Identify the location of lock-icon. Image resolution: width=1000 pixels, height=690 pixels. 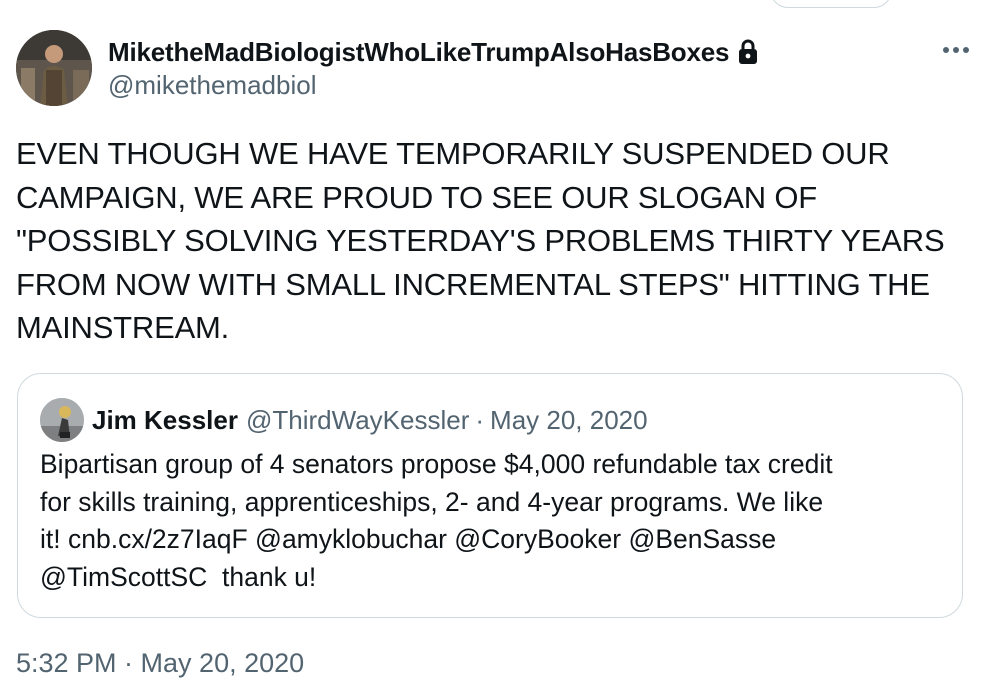
(748, 51).